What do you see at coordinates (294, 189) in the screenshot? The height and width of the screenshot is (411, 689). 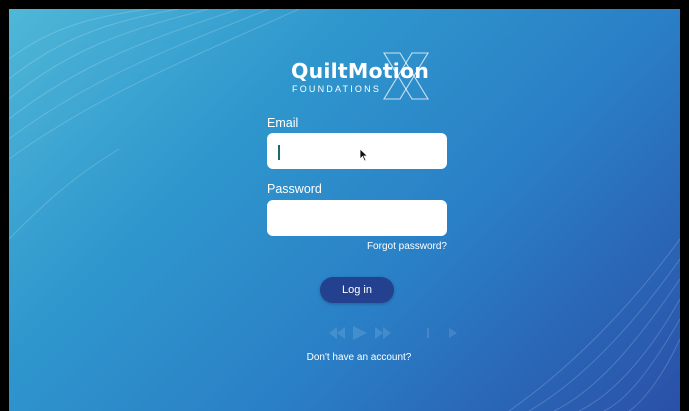 I see `password-label: Password` at bounding box center [294, 189].